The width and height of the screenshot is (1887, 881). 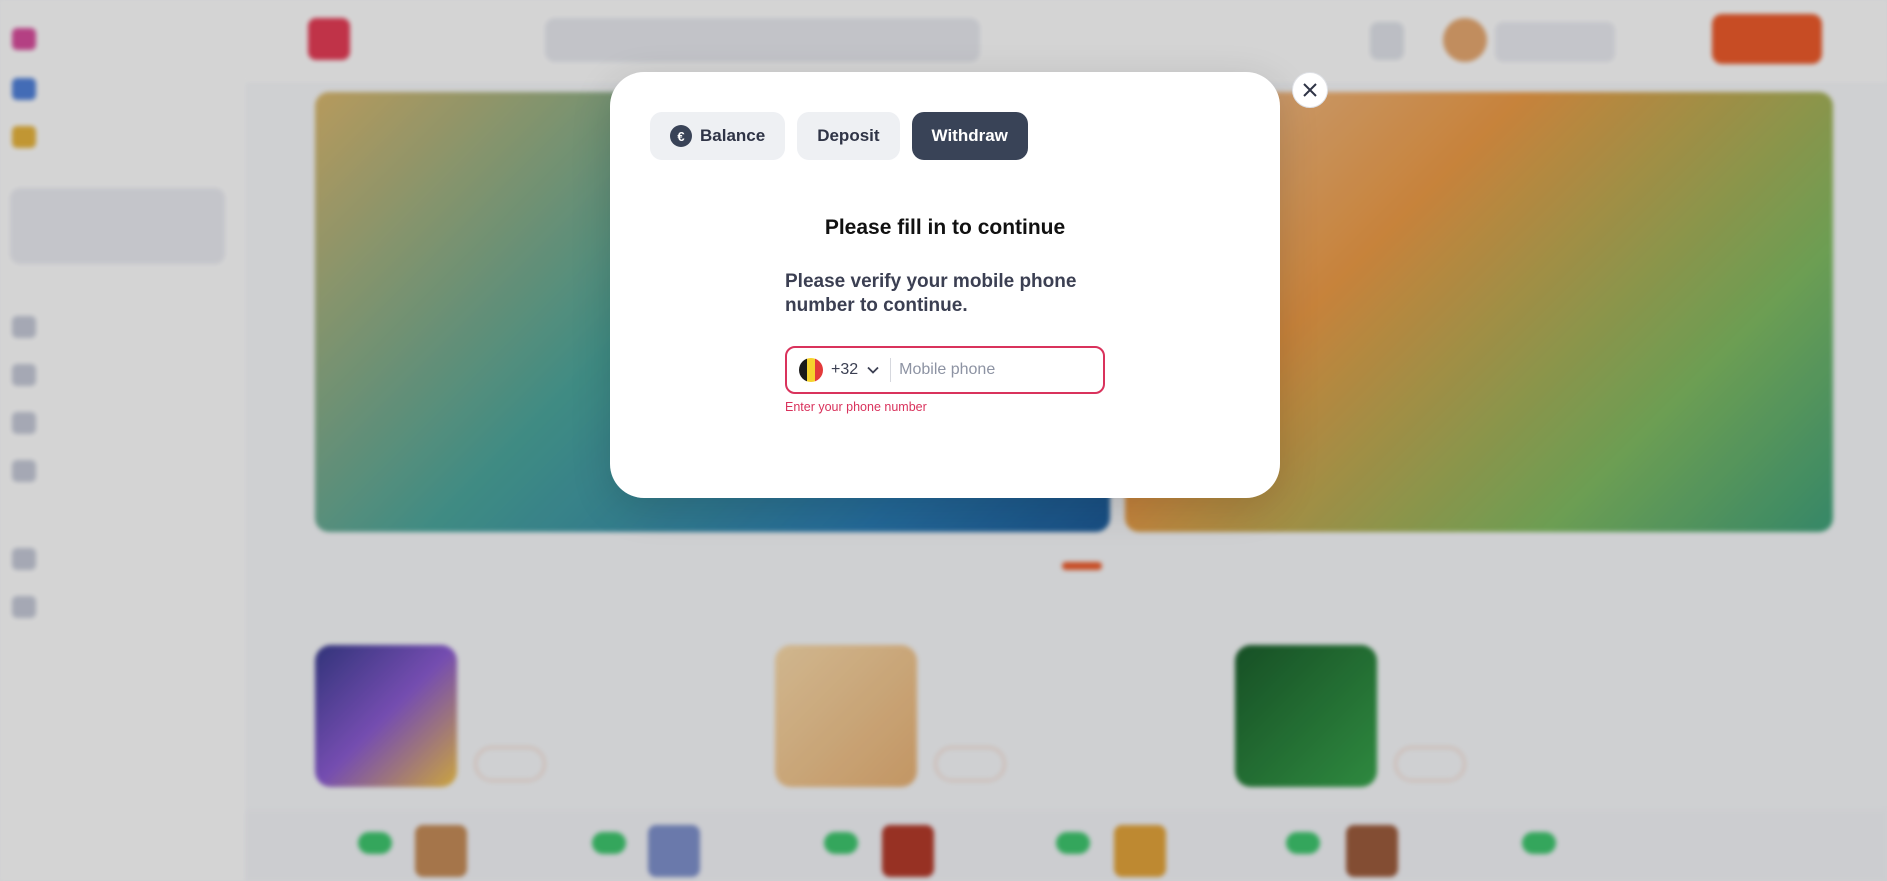 I want to click on tab-label: Balance, so click(x=733, y=135).